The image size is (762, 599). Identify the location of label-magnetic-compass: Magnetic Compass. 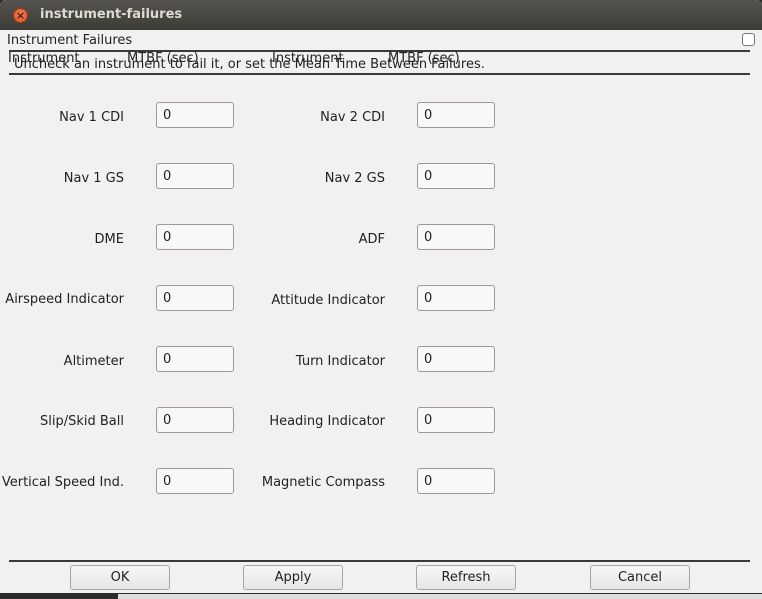
(323, 482).